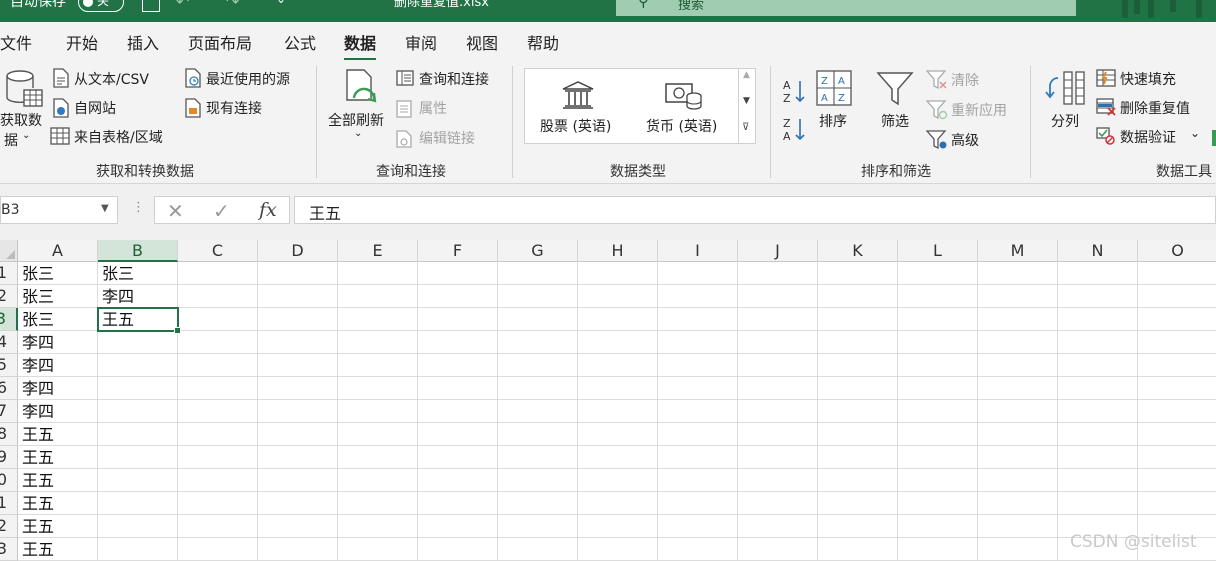 The image size is (1216, 561). What do you see at coordinates (9, 411) in the screenshot?
I see `row-header-7: 7` at bounding box center [9, 411].